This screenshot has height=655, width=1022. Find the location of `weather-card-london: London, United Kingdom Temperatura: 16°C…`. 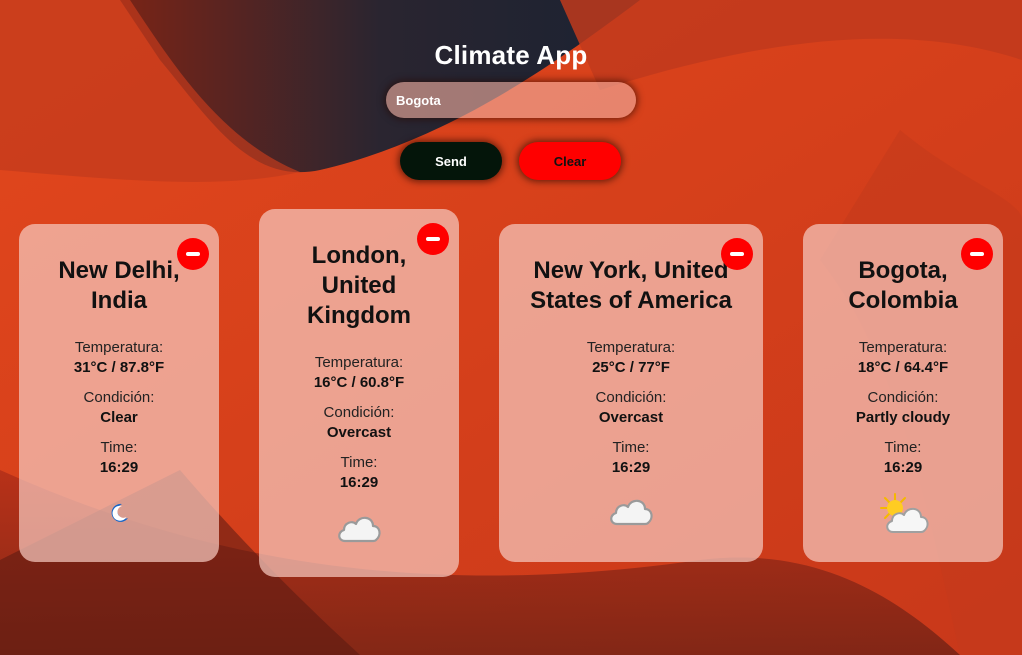

weather-card-london: London, United Kingdom Temperatura: 16°C… is located at coordinates (359, 393).